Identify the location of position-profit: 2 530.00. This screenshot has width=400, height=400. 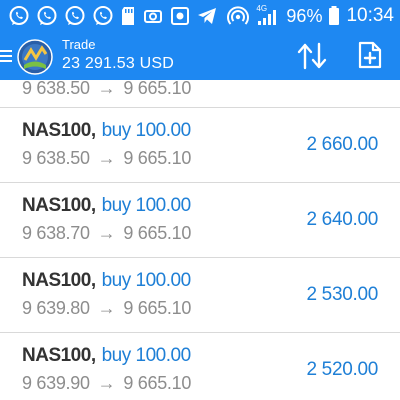
(342, 294).